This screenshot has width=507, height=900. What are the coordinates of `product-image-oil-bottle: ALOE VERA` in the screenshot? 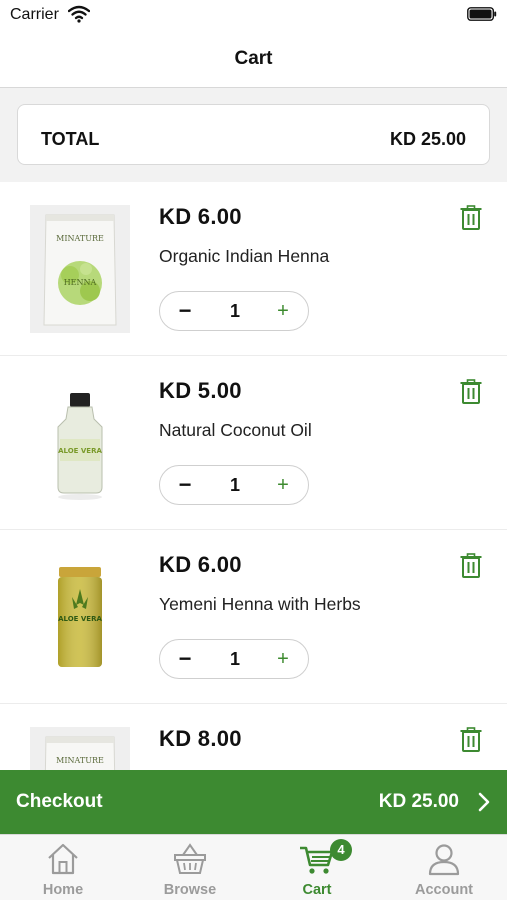 It's located at (80, 443).